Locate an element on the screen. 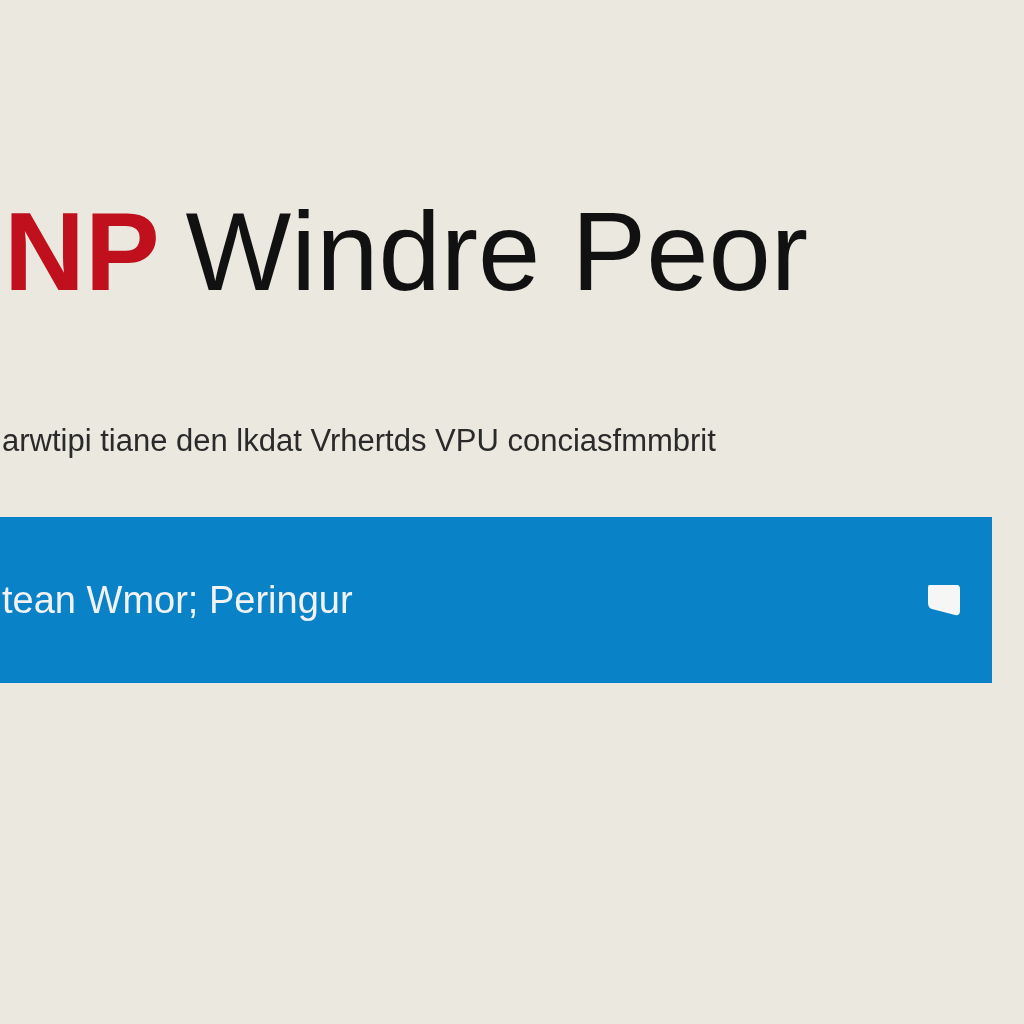 The width and height of the screenshot is (1024, 1024). speech-bubble-icon is located at coordinates (944, 600).